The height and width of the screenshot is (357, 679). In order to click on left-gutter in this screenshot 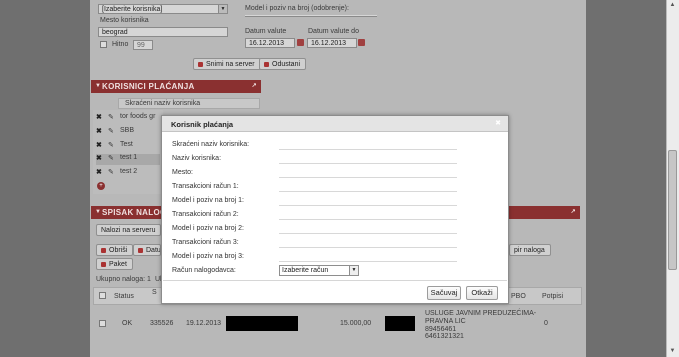, I will do `click(45, 178)`.